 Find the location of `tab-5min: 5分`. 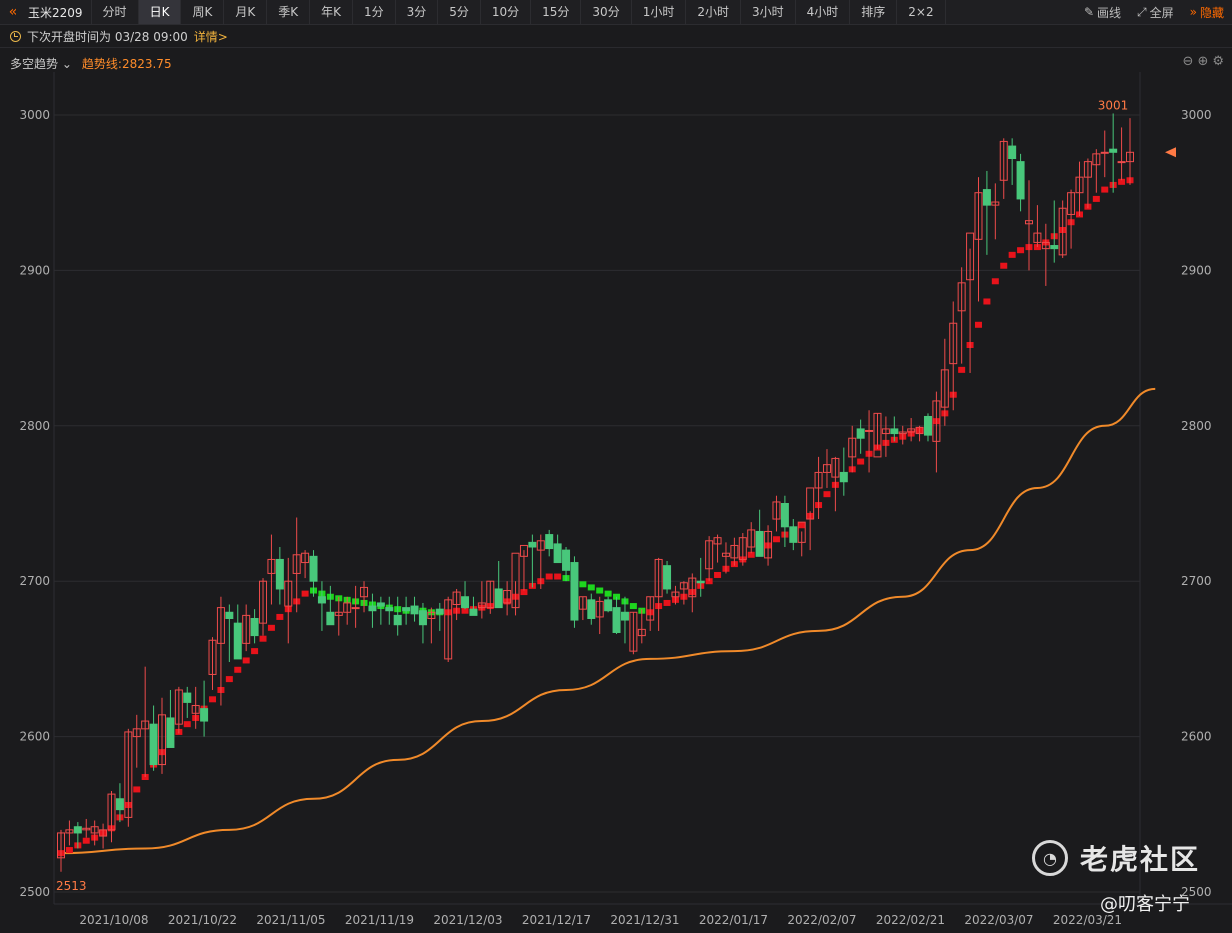

tab-5min: 5分 is located at coordinates (459, 12).